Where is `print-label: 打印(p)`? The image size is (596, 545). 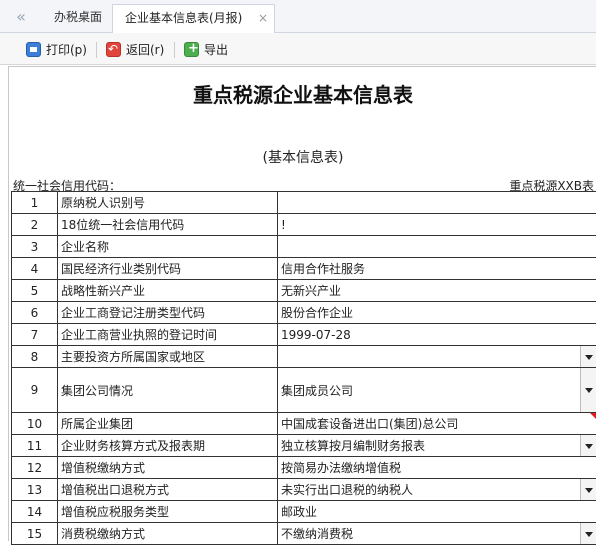 print-label: 打印(p) is located at coordinates (66, 50).